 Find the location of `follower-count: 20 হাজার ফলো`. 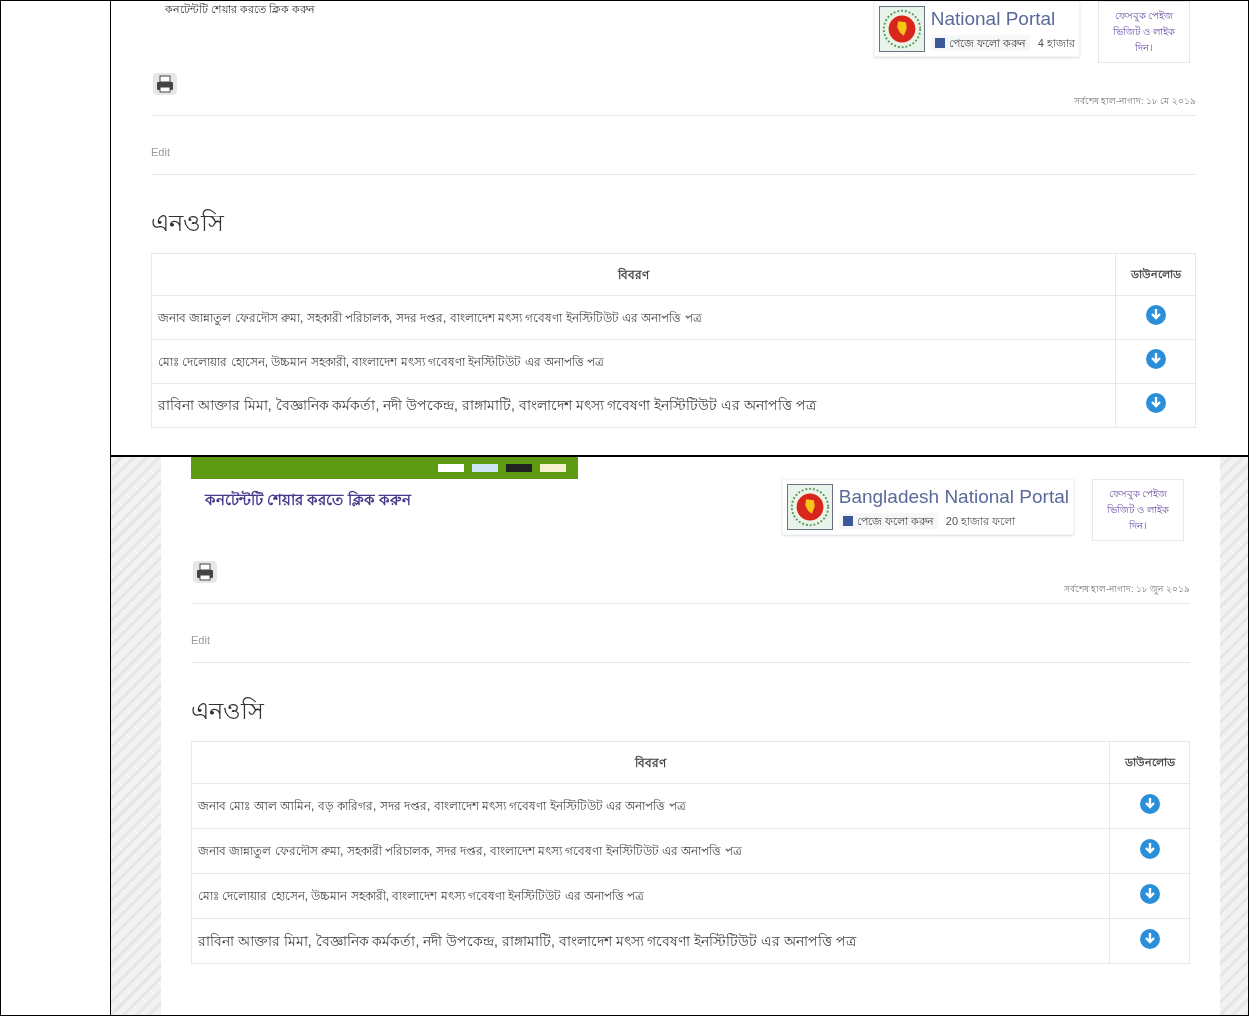

follower-count: 20 হাজার ফলো is located at coordinates (980, 521).